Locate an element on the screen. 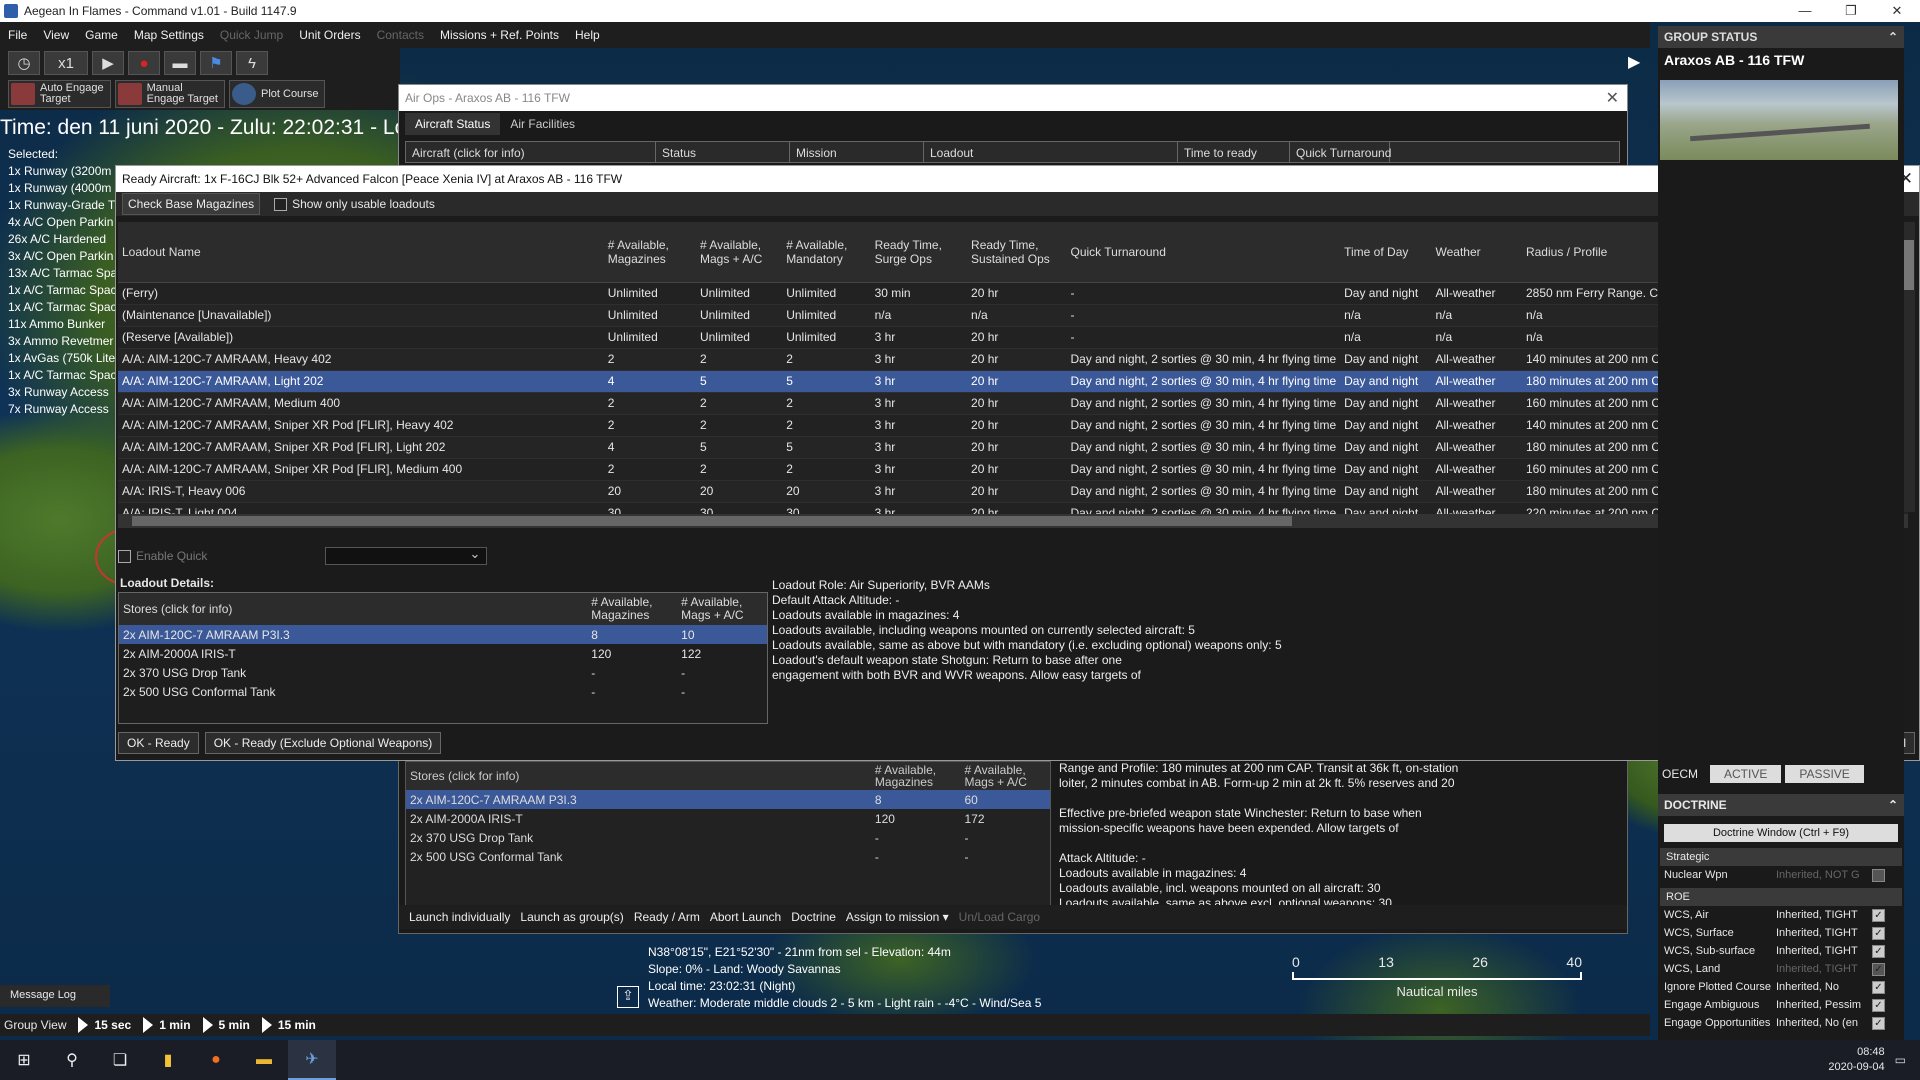 The width and height of the screenshot is (1920, 1080). enable-quick-checkbox: Enable Quick is located at coordinates (162, 556).